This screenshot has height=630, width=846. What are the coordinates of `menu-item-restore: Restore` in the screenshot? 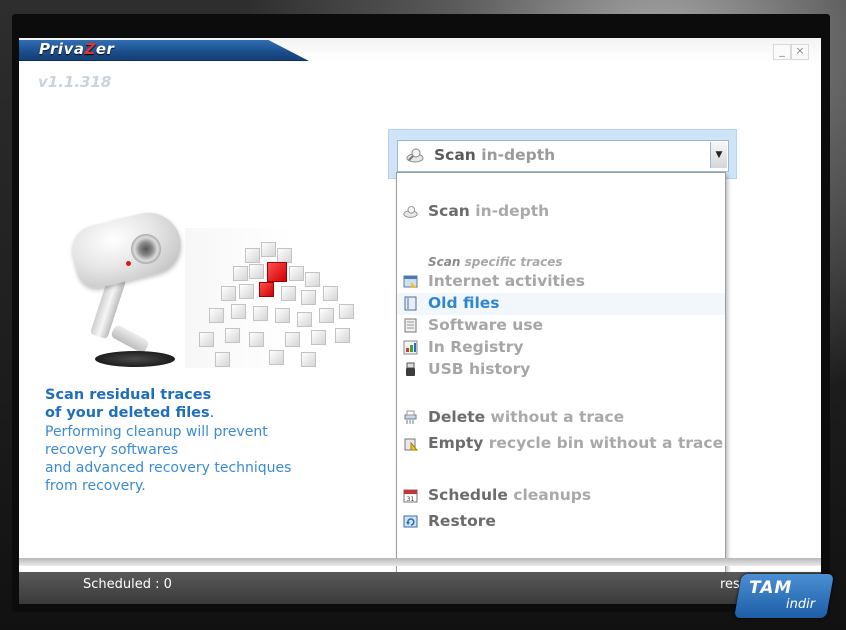 It's located at (561, 522).